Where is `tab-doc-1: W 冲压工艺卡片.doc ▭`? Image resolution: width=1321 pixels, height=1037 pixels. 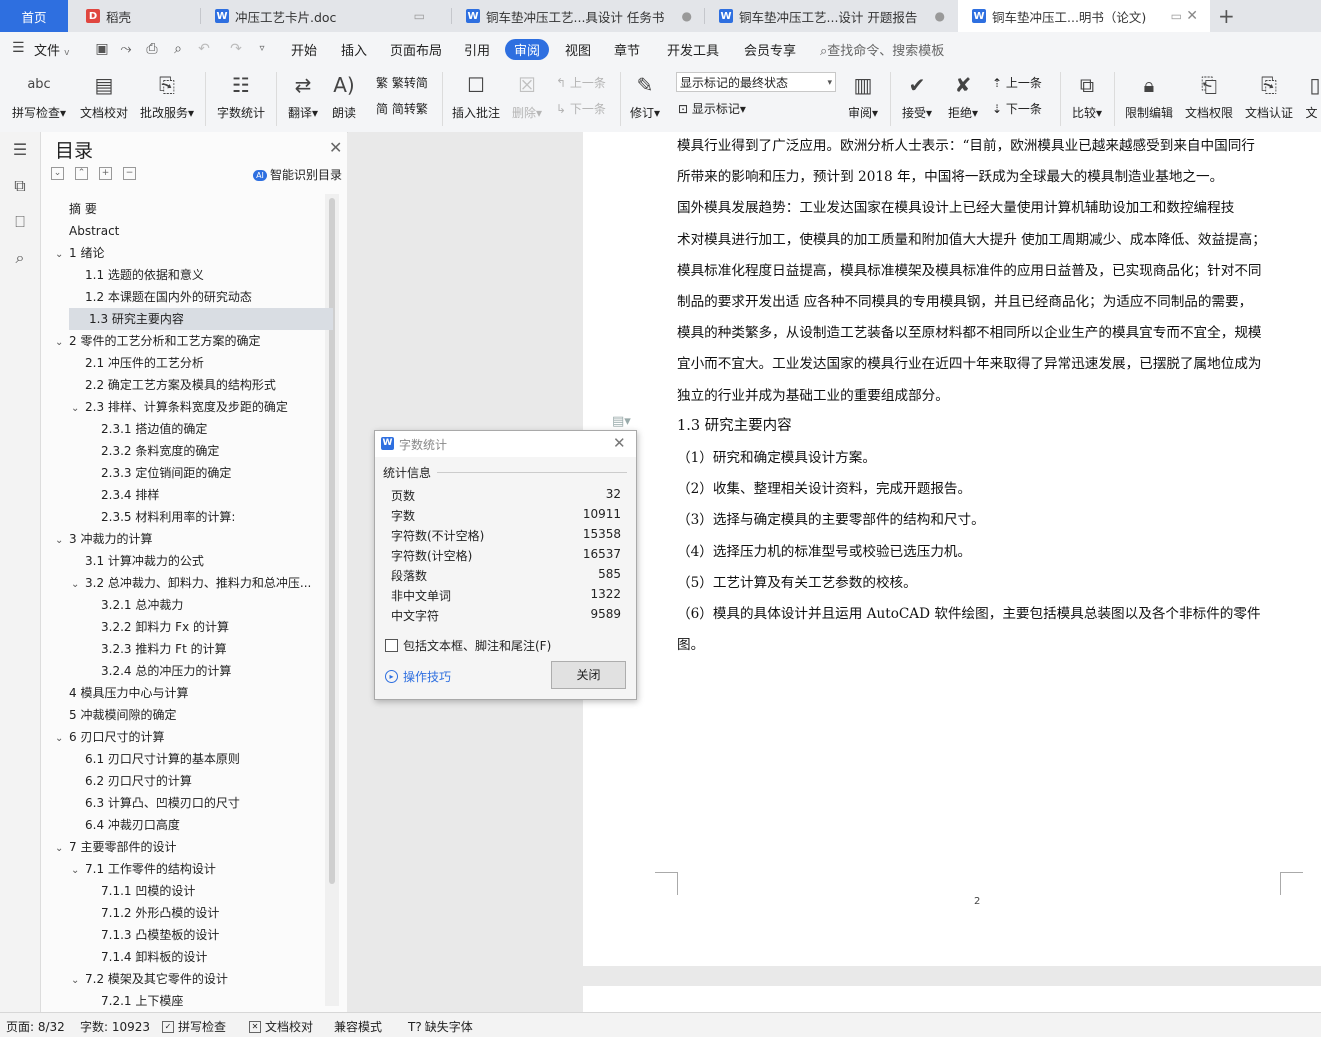 tab-doc-1: W 冲压工艺卡片.doc ▭ is located at coordinates (326, 16).